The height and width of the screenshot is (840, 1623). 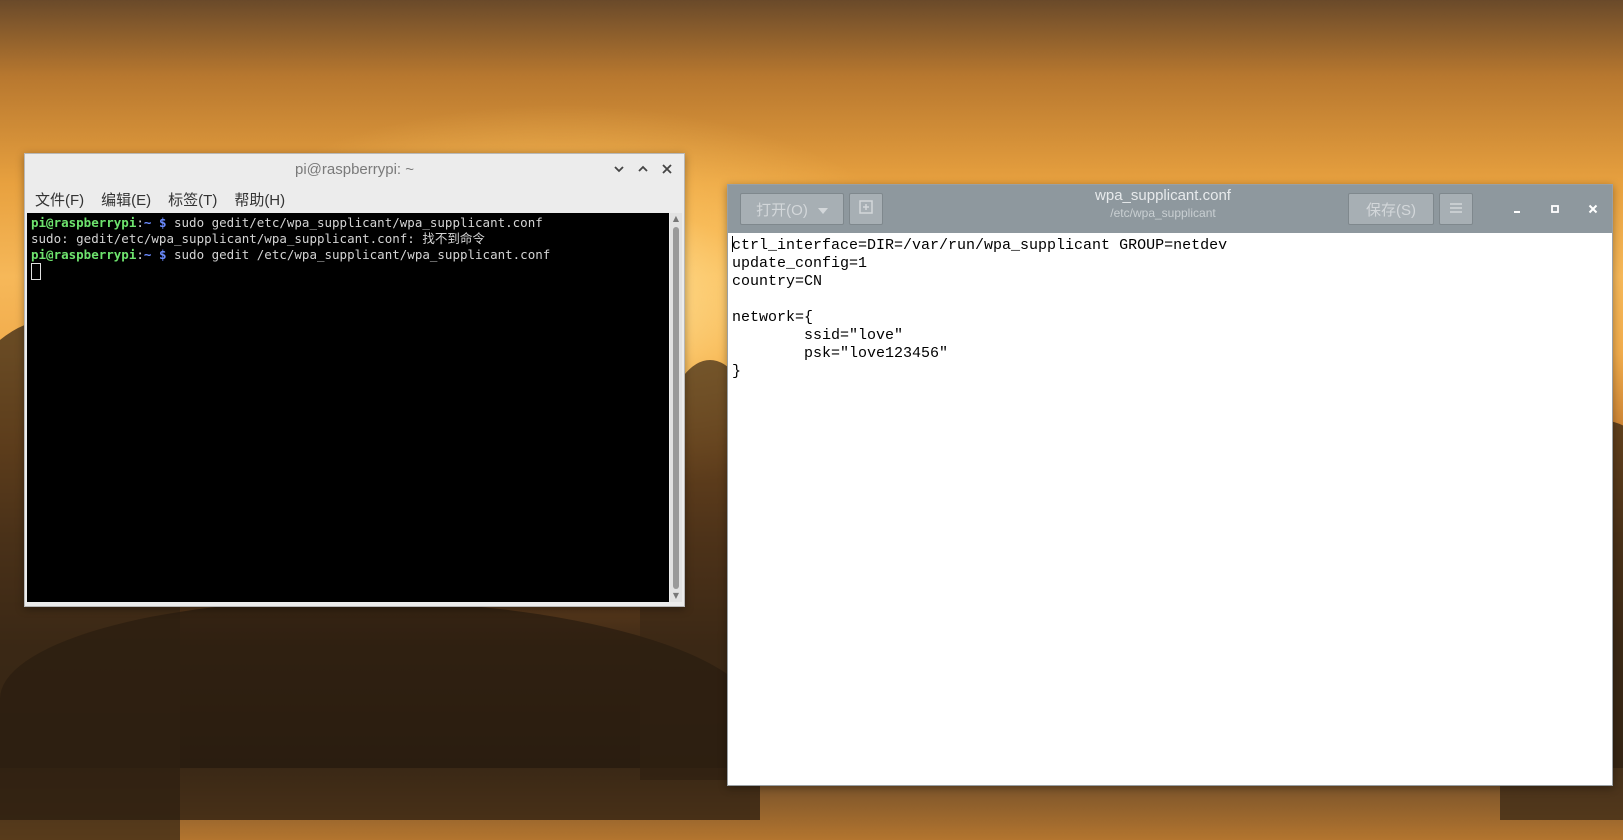 I want to click on save-button: 保存(S), so click(x=1391, y=209).